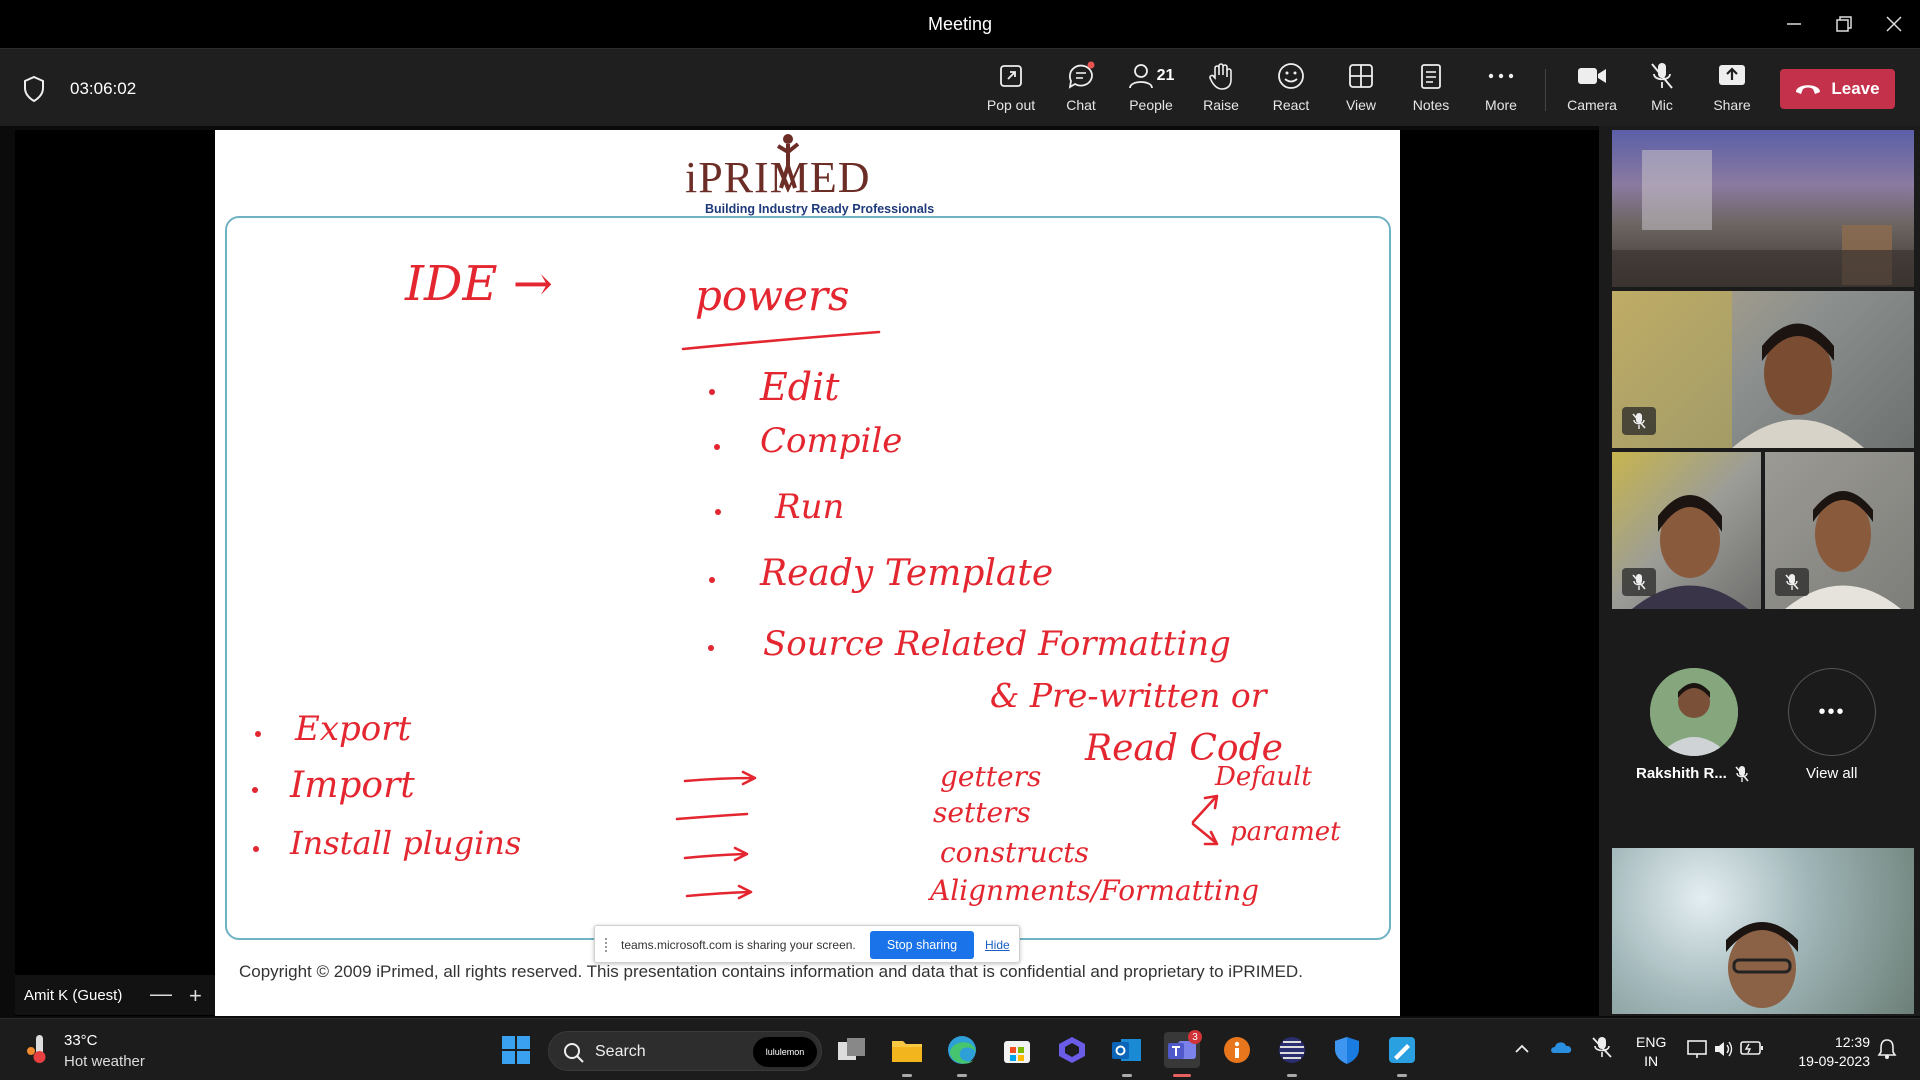 This screenshot has width=1920, height=1080. I want to click on task-view-app, so click(852, 1050).